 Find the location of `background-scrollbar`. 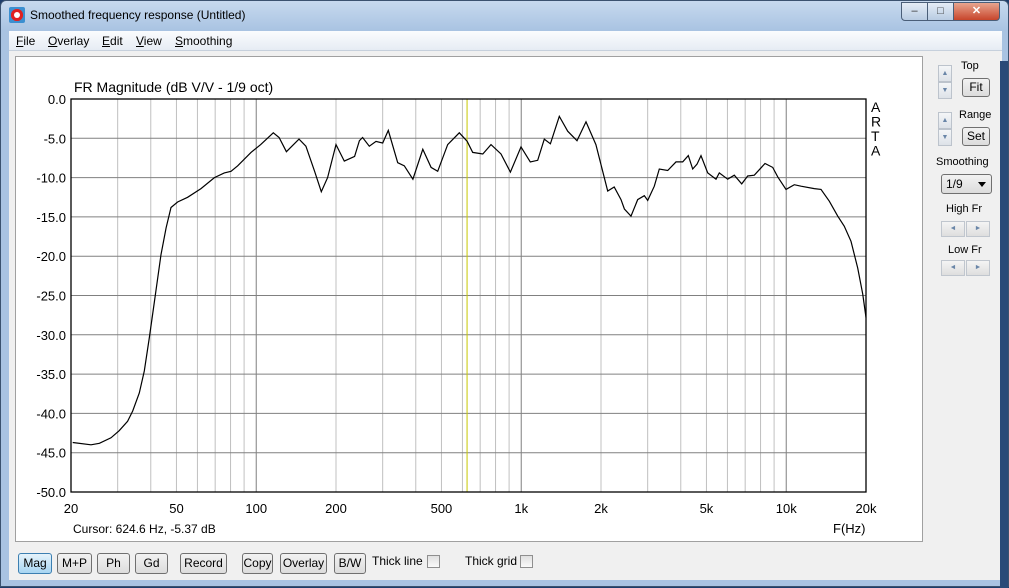

background-scrollbar is located at coordinates (1004, 324).